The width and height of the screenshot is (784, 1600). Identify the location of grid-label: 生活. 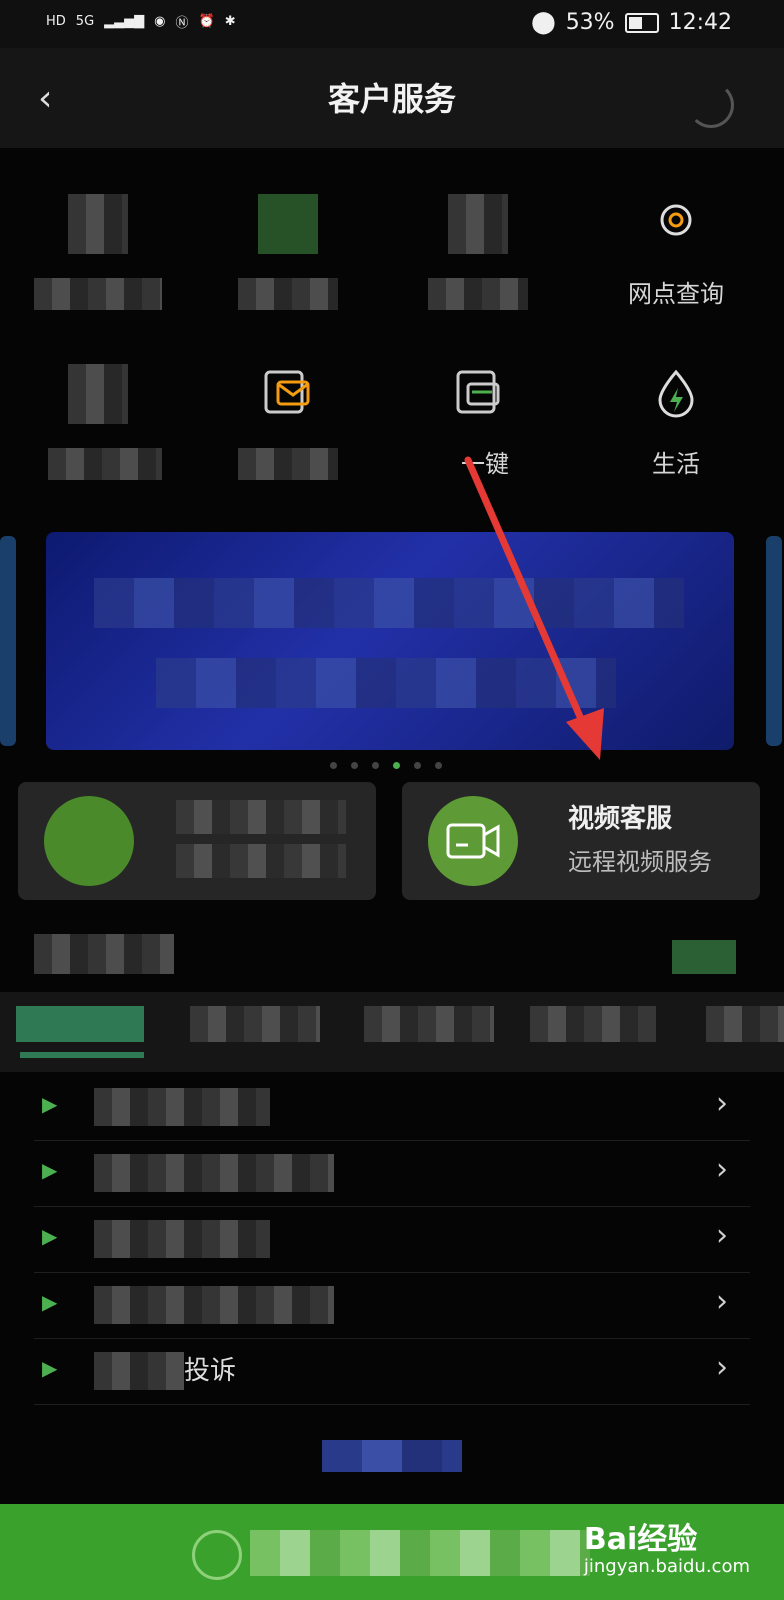
(676, 464).